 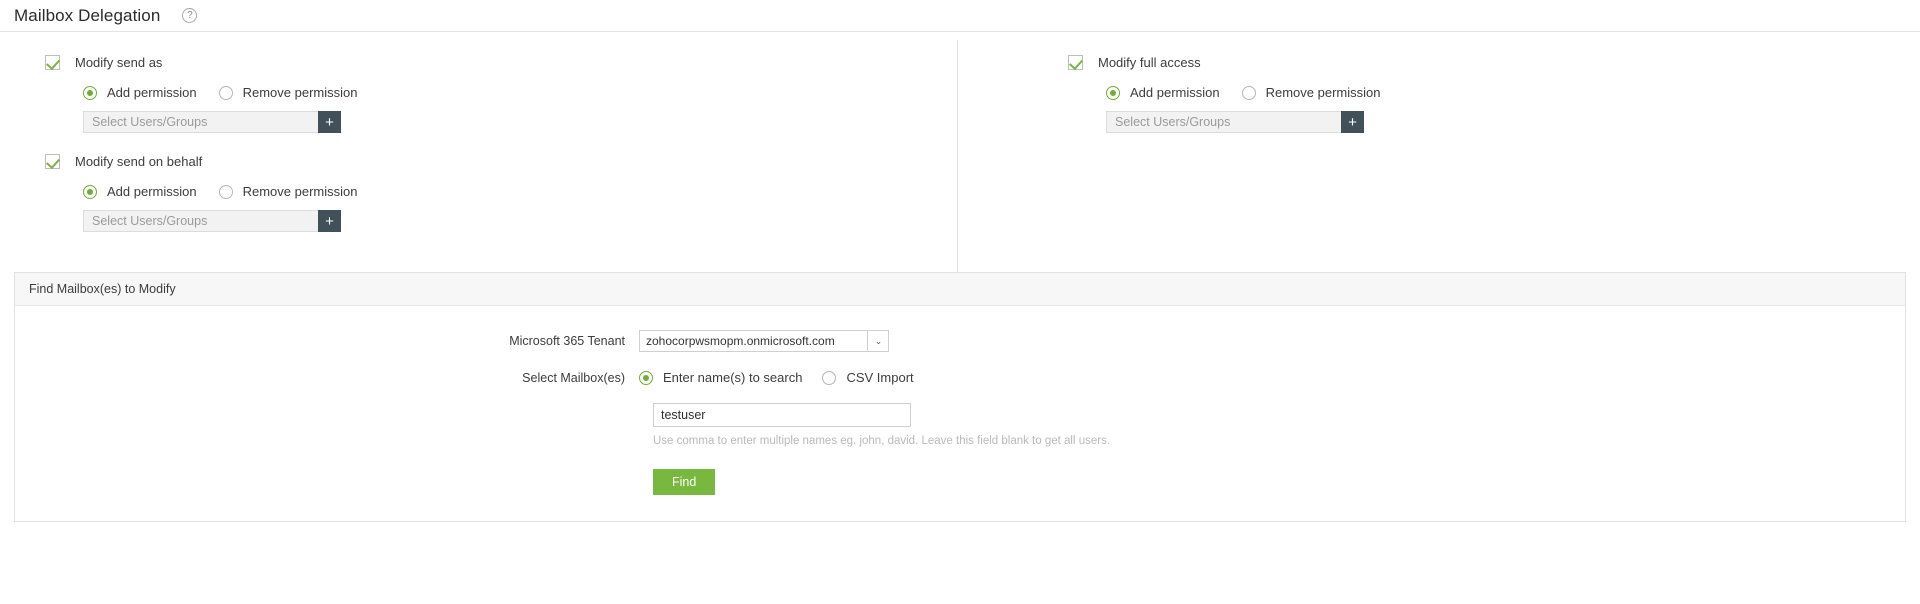 What do you see at coordinates (90, 191) in the screenshot?
I see `send-on-behalf-add-permission-radio` at bounding box center [90, 191].